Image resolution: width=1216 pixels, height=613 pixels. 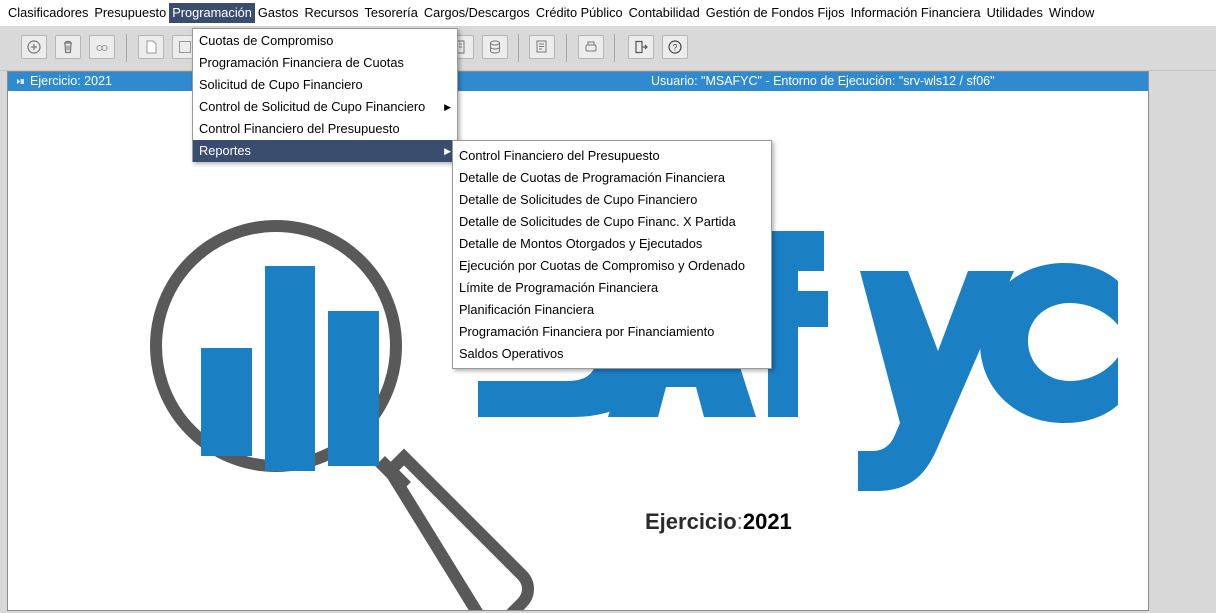 I want to click on menu-gestion-fondos-fijos: Gestión de Fondos Fijos, so click(x=775, y=13).